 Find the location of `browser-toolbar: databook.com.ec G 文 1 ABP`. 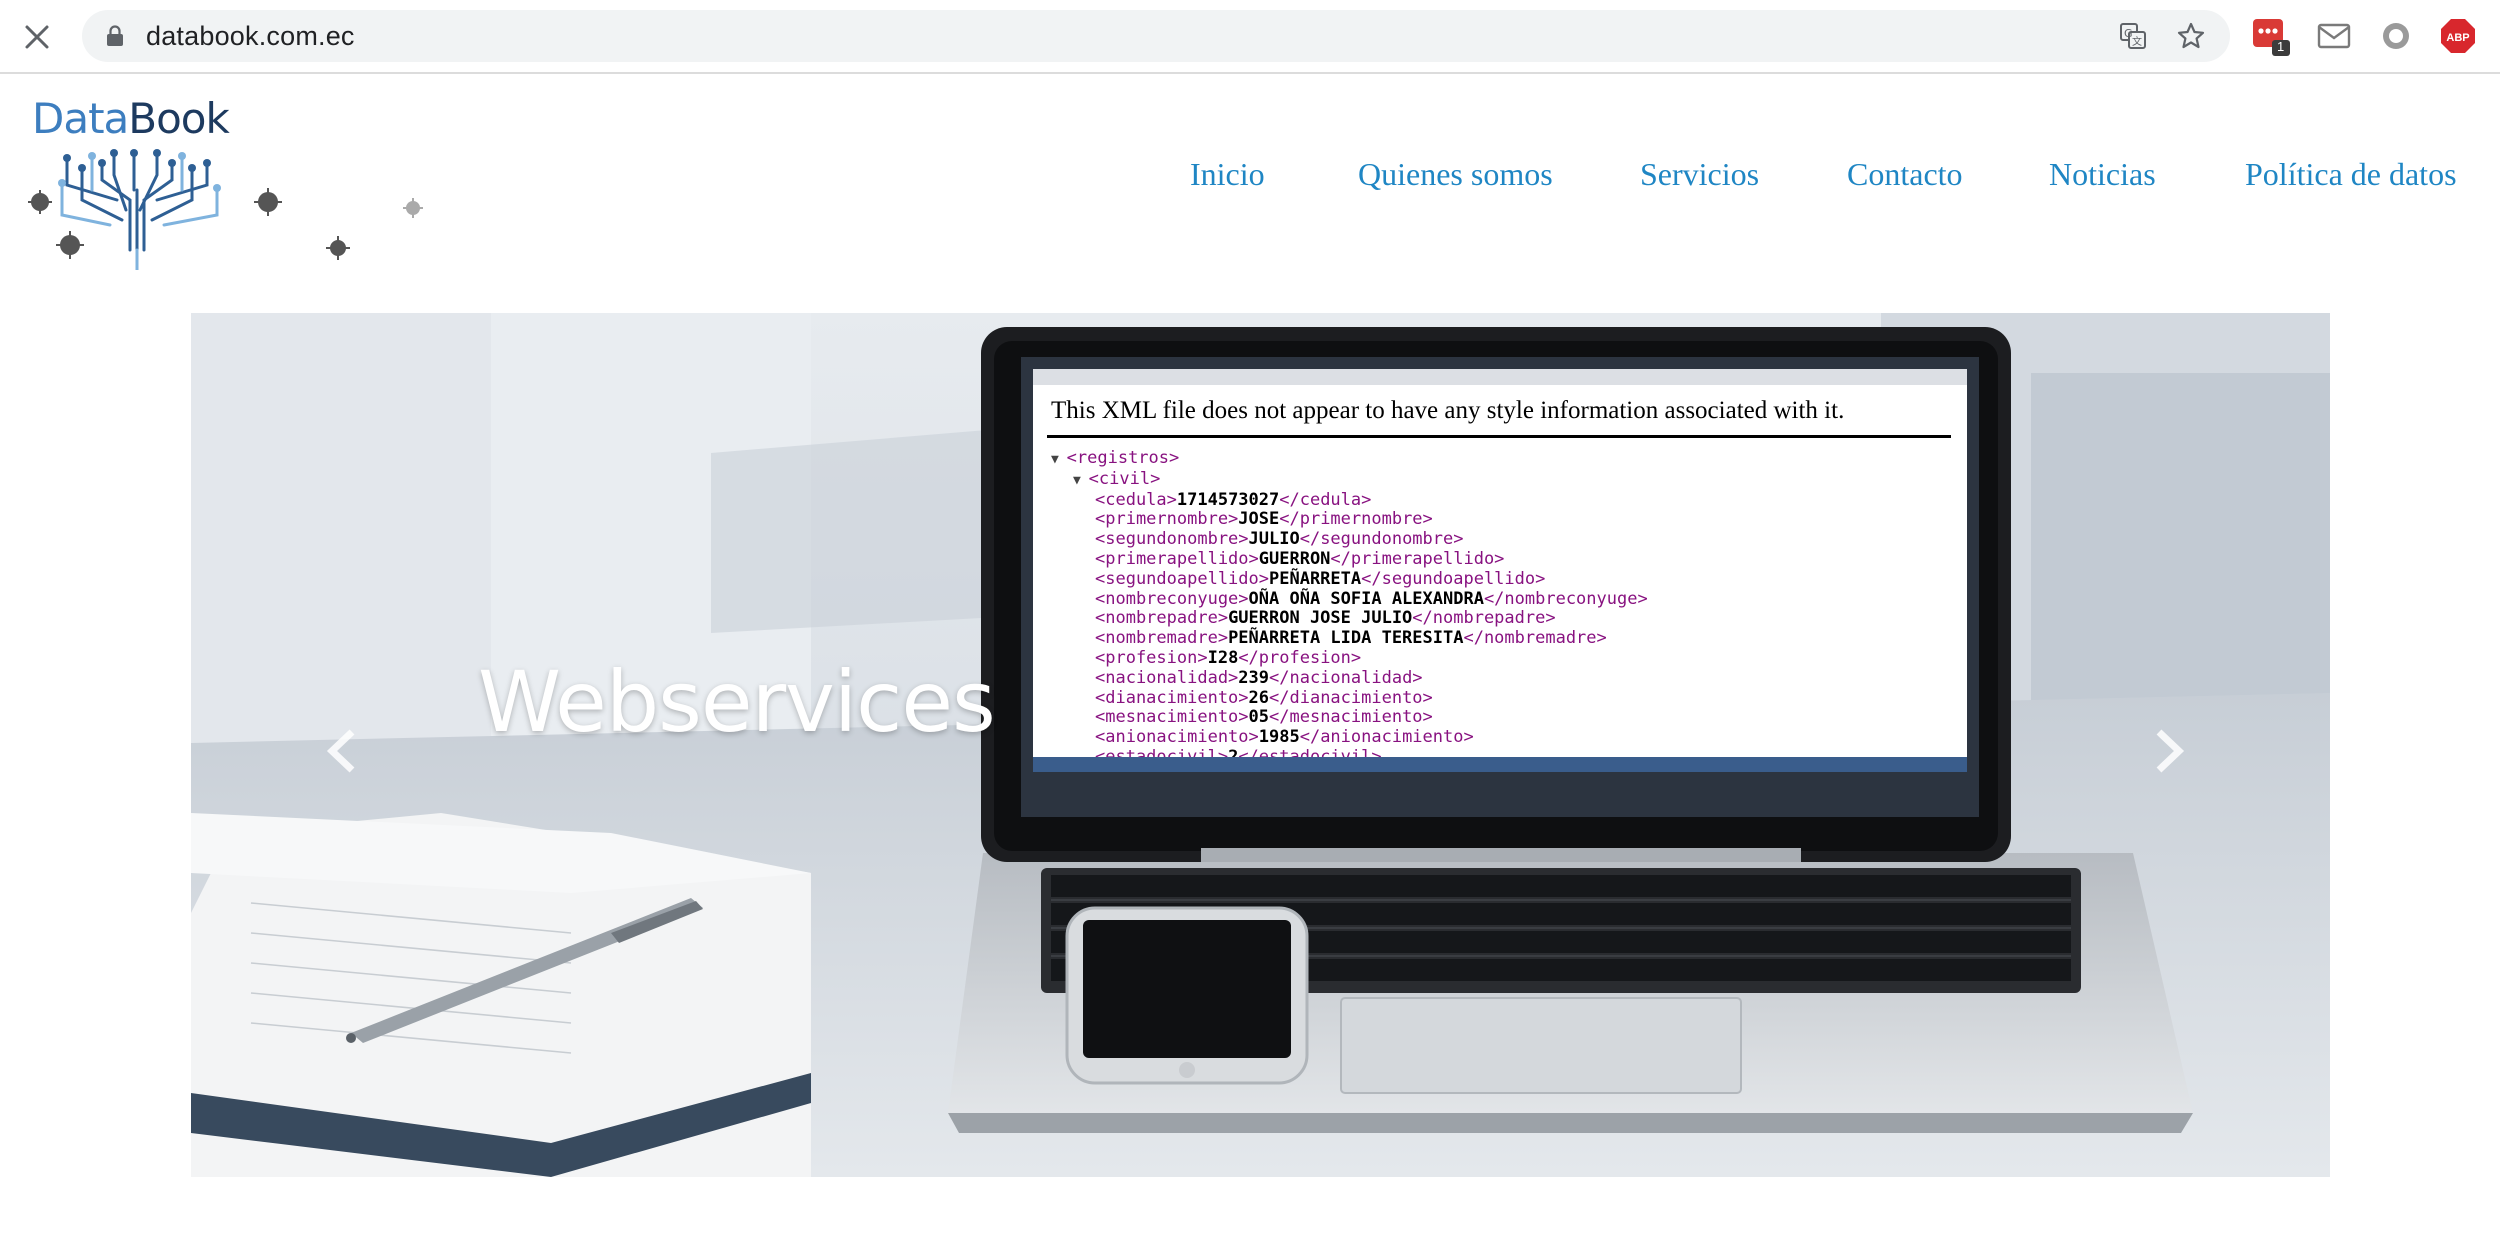

browser-toolbar: databook.com.ec G 文 1 ABP is located at coordinates (1250, 37).